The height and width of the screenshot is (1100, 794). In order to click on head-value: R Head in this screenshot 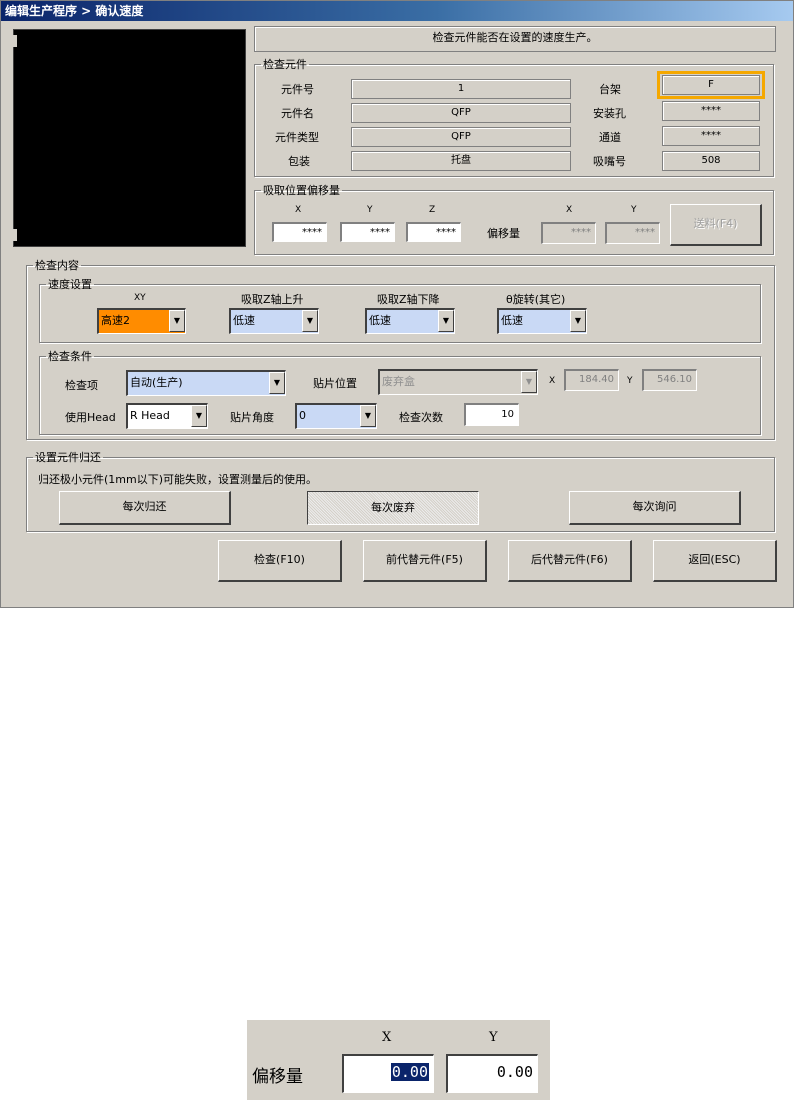, I will do `click(150, 415)`.